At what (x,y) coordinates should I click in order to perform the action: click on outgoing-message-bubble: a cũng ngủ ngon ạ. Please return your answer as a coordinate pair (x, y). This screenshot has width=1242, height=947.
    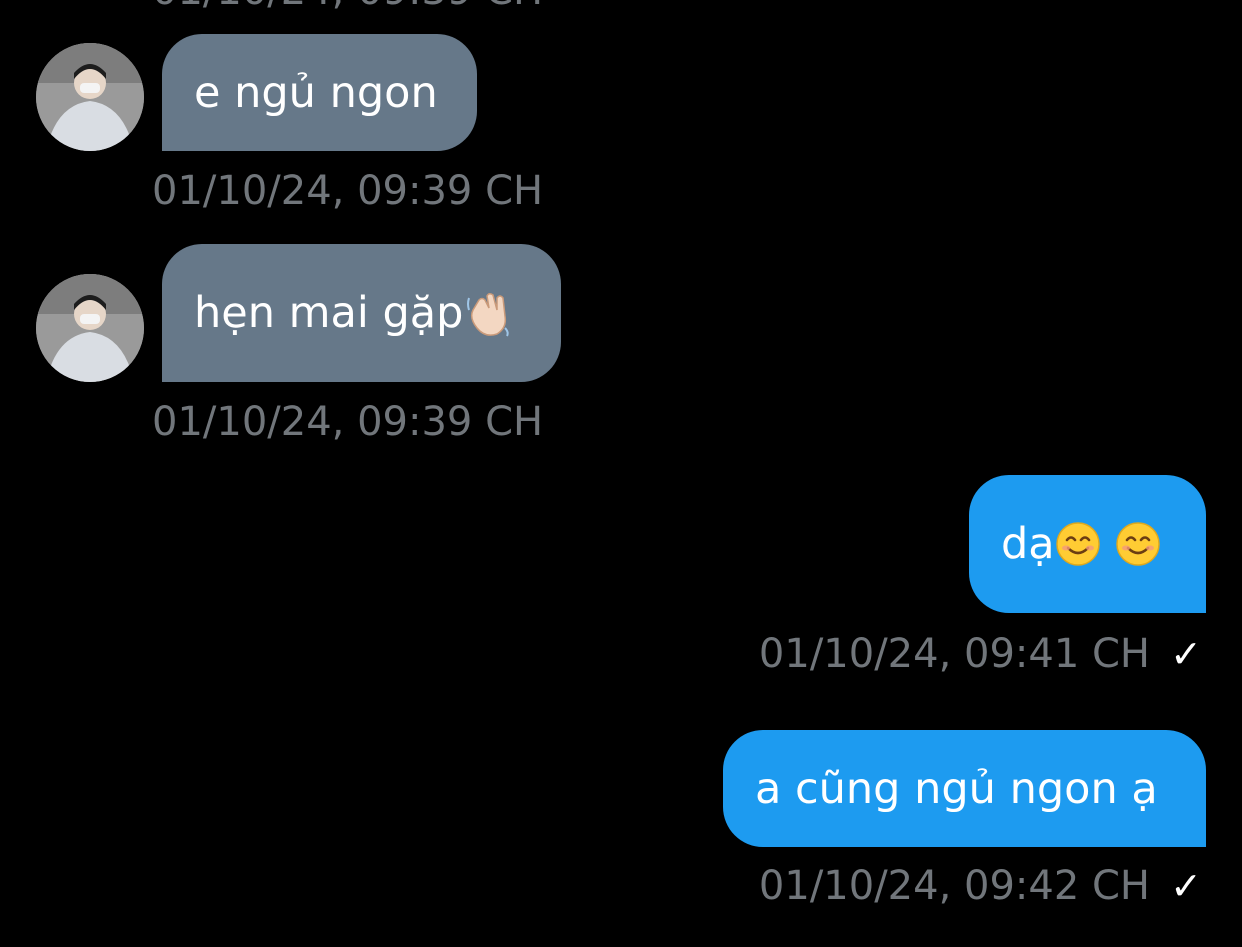
    Looking at the image, I should click on (964, 788).